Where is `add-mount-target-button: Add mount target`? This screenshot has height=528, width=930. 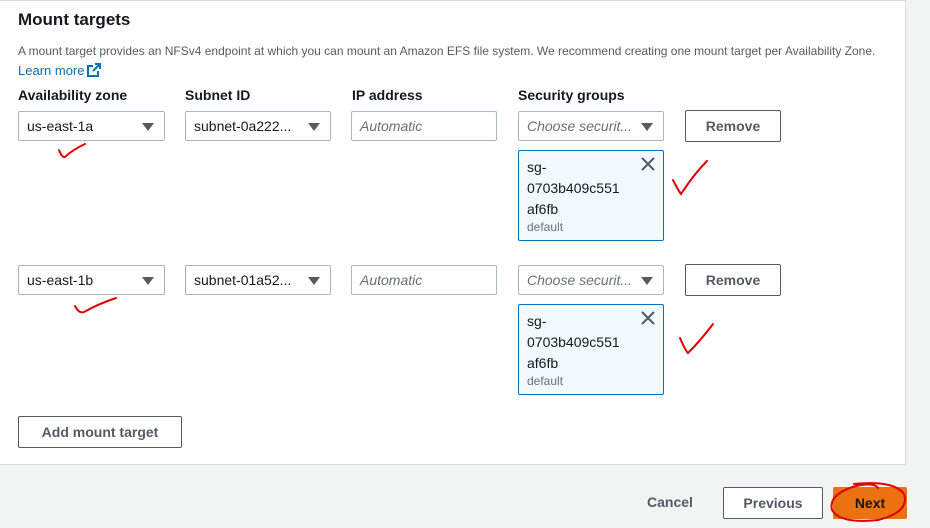
add-mount-target-button: Add mount target is located at coordinates (100, 432).